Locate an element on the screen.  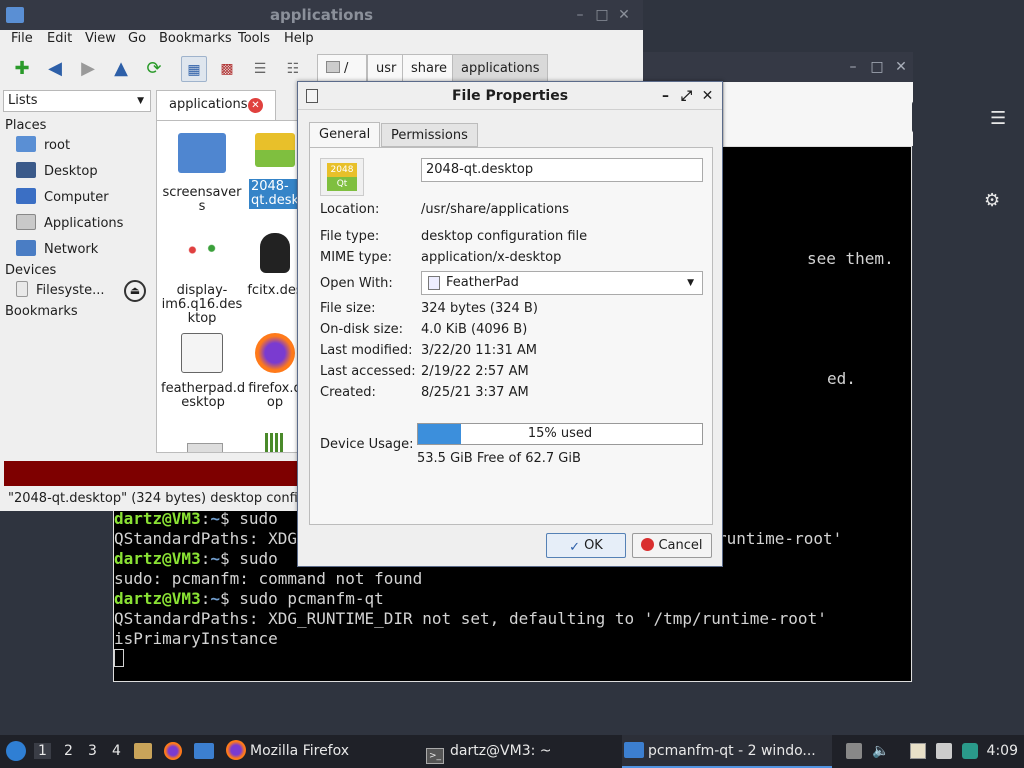
hamburger-menu-icon: ☰ is located at coordinates (998, 118).